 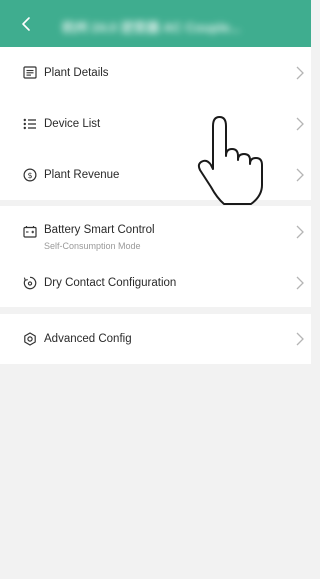 What do you see at coordinates (110, 282) in the screenshot?
I see `menu-item-label: Dry Contact Configuration` at bounding box center [110, 282].